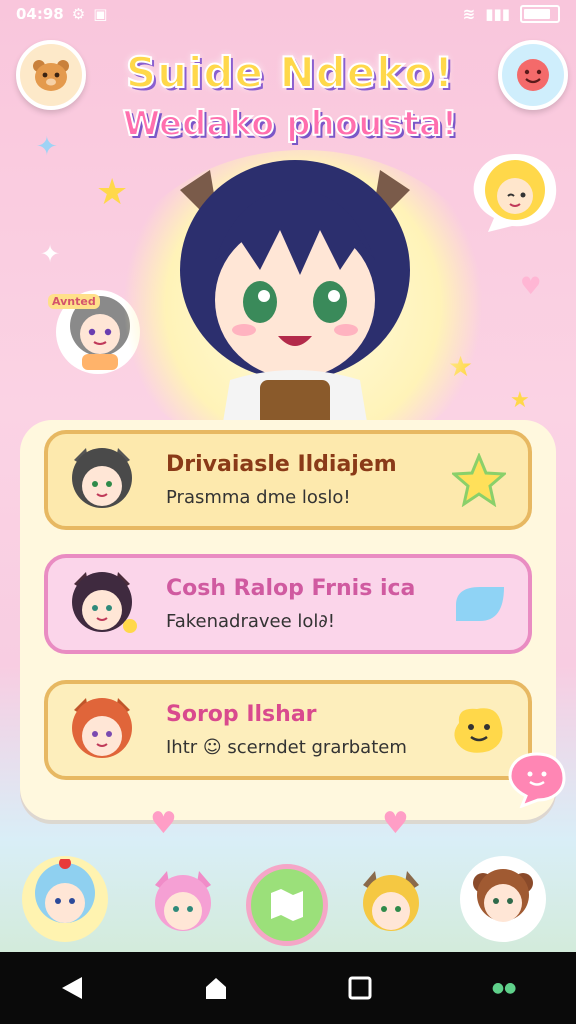 The height and width of the screenshot is (1024, 576). Describe the element at coordinates (291, 588) in the screenshot. I see `card-title: Cosh Ralop Frnis ica` at that location.